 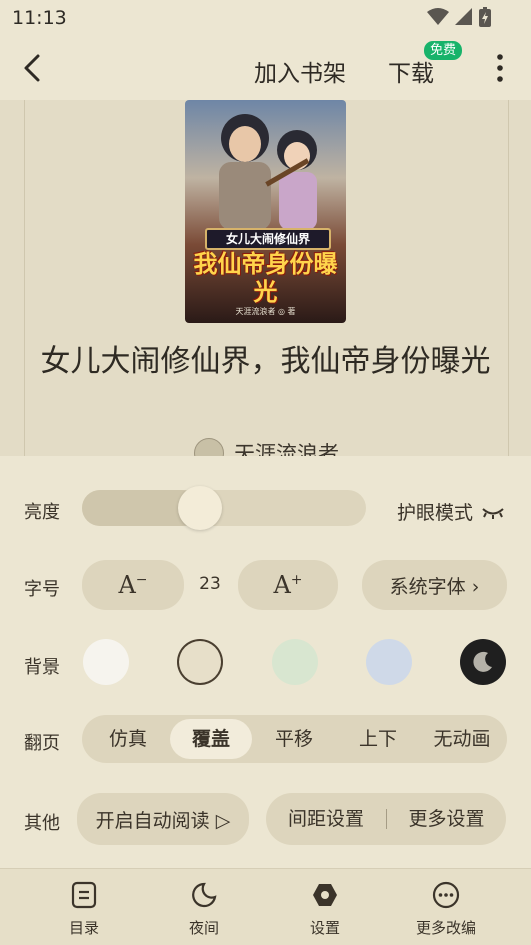 What do you see at coordinates (209, 447) in the screenshot?
I see `author-avatar` at bounding box center [209, 447].